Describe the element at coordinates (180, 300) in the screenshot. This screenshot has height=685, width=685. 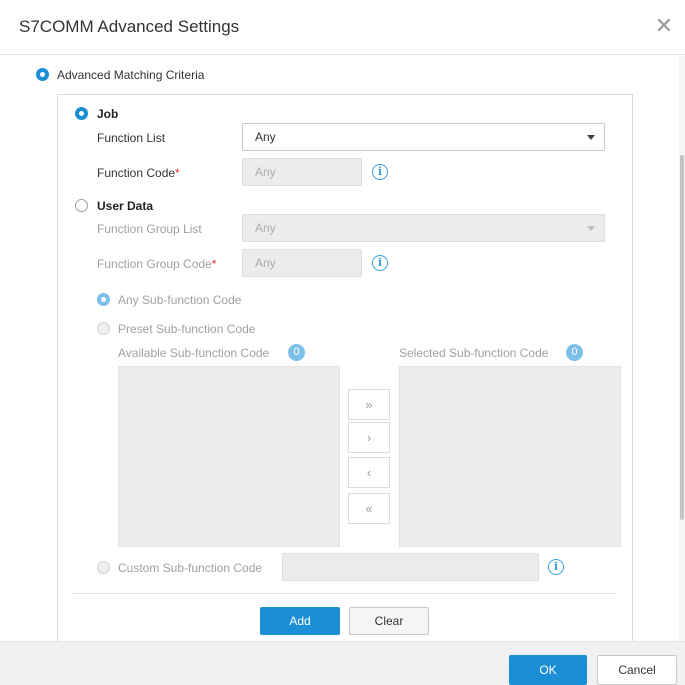
I see `any-subfunction-label: Any Sub-function Code` at that location.